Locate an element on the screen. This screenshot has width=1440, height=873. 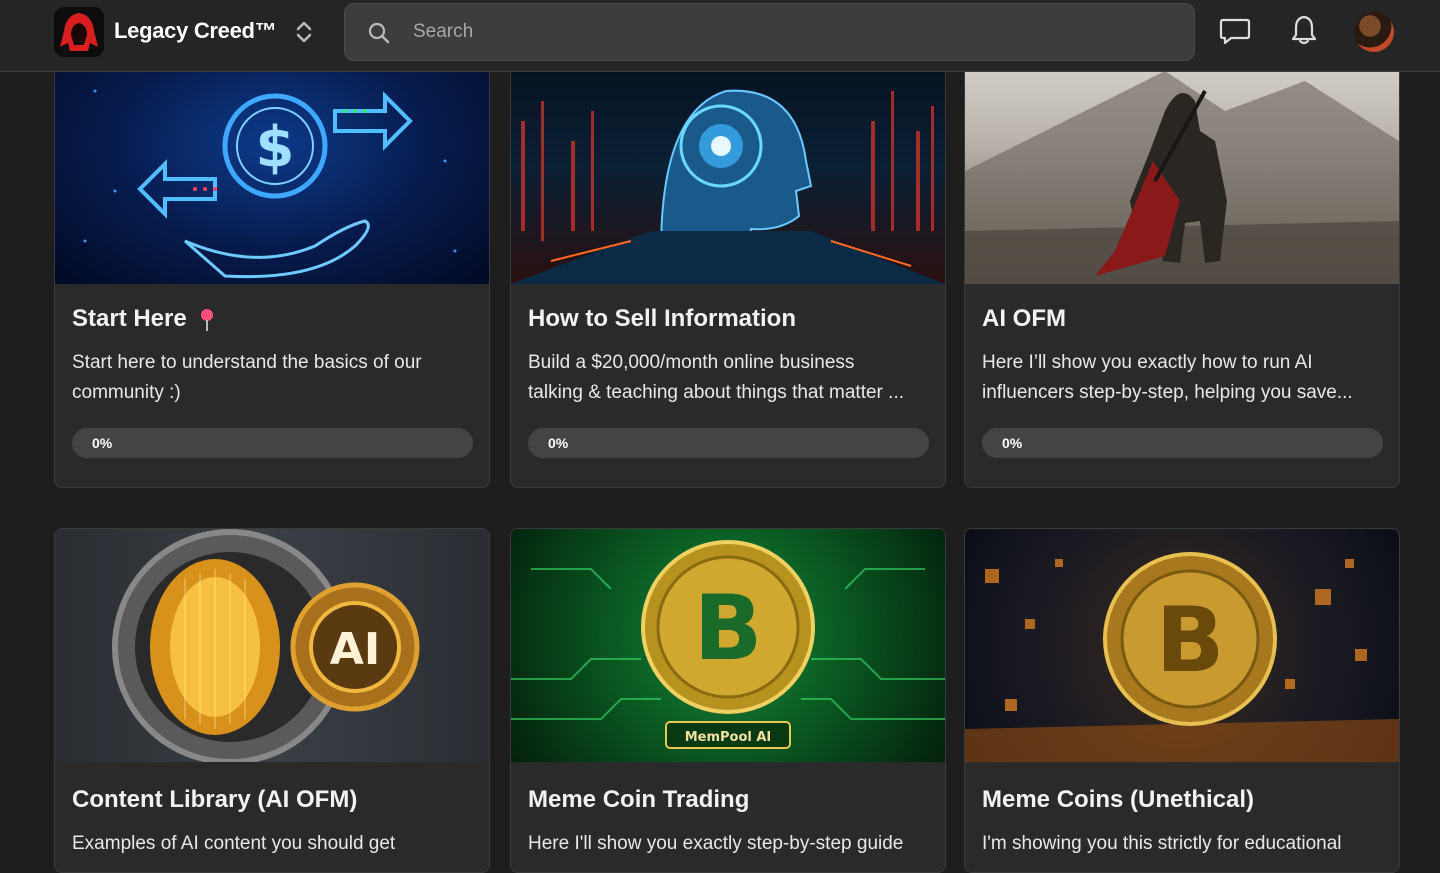
hooded-logo-icon is located at coordinates (79, 32).